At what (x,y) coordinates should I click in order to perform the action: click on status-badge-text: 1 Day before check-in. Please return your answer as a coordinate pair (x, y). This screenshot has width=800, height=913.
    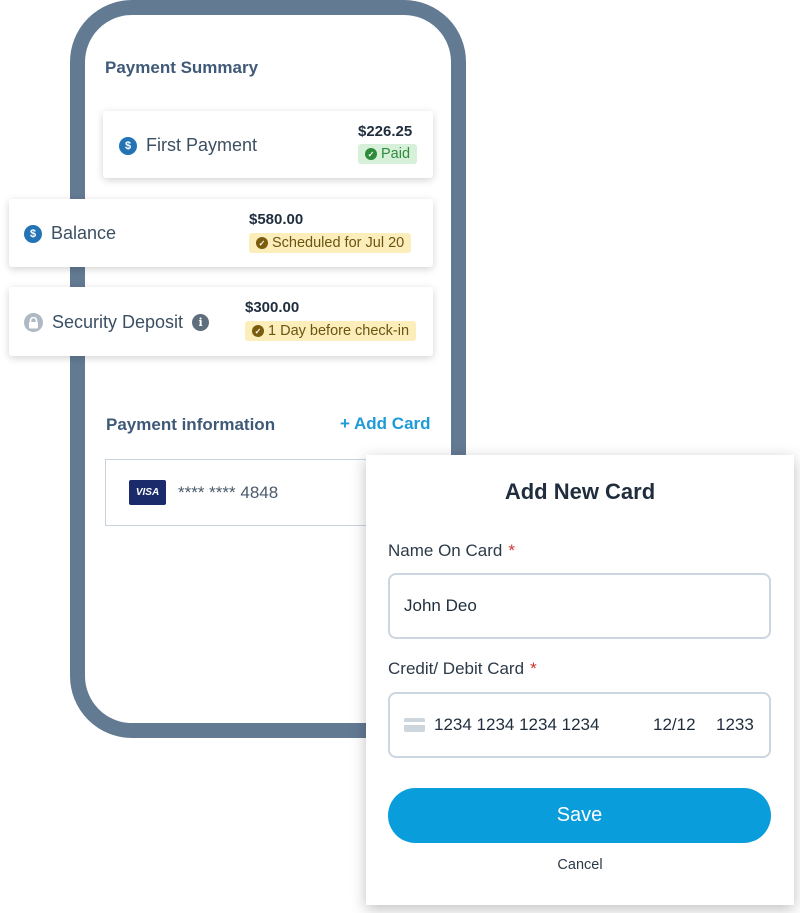
    Looking at the image, I should click on (339, 331).